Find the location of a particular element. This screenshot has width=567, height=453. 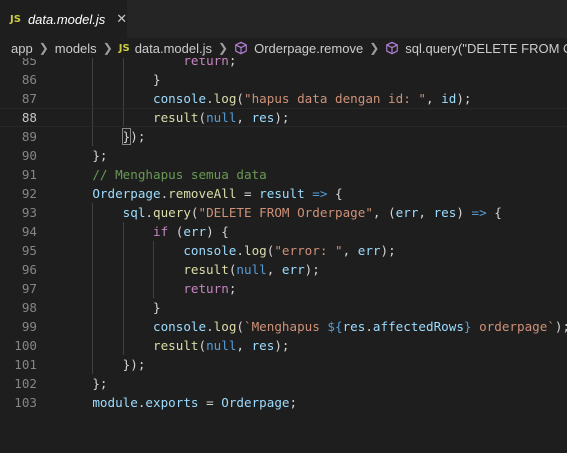

code-line: 103 module.exports = Orderpage; is located at coordinates (283, 402).